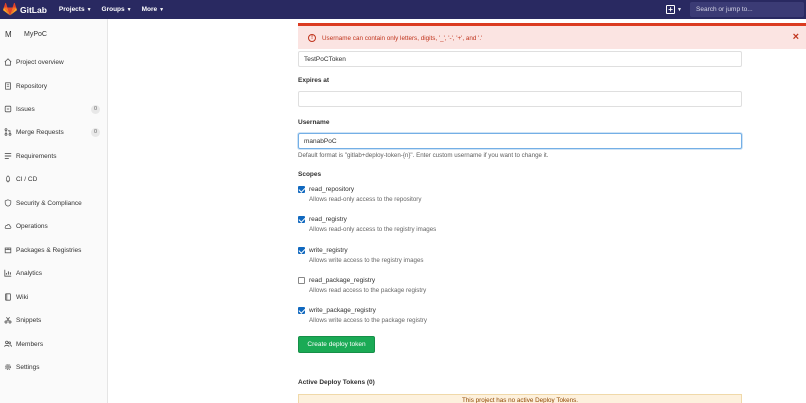 The image size is (806, 403). Describe the element at coordinates (35, 34) in the screenshot. I see `project-name: MyPoC` at that location.